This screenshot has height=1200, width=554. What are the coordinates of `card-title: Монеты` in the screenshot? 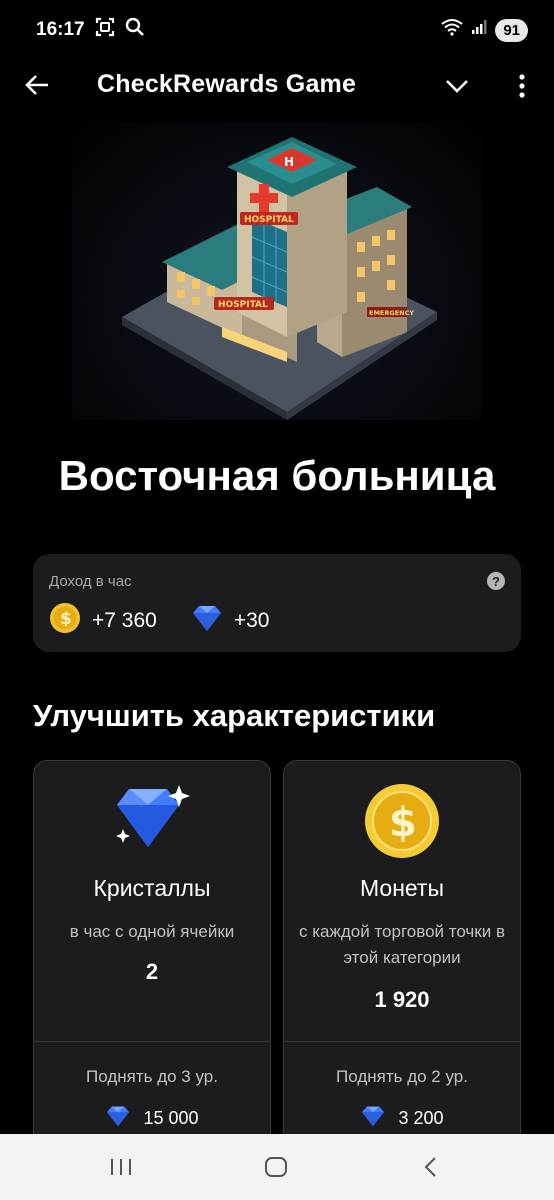 It's located at (401, 888).